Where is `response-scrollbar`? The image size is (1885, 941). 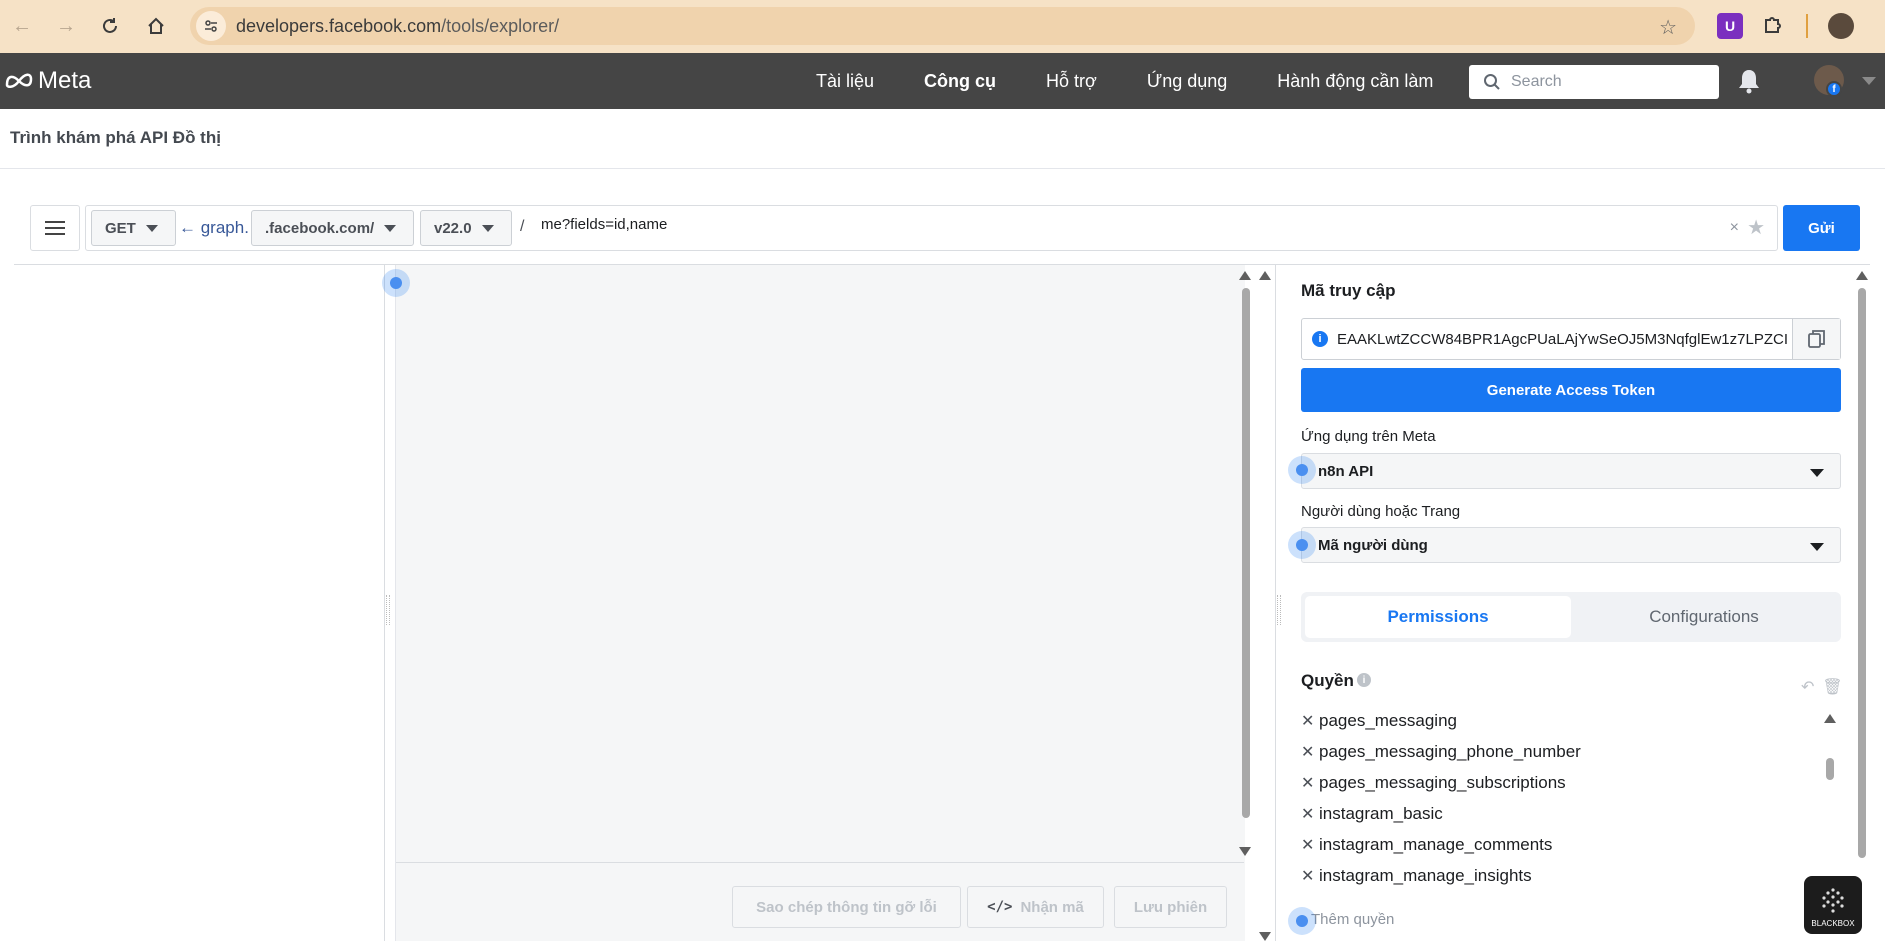
response-scrollbar is located at coordinates (1246, 553).